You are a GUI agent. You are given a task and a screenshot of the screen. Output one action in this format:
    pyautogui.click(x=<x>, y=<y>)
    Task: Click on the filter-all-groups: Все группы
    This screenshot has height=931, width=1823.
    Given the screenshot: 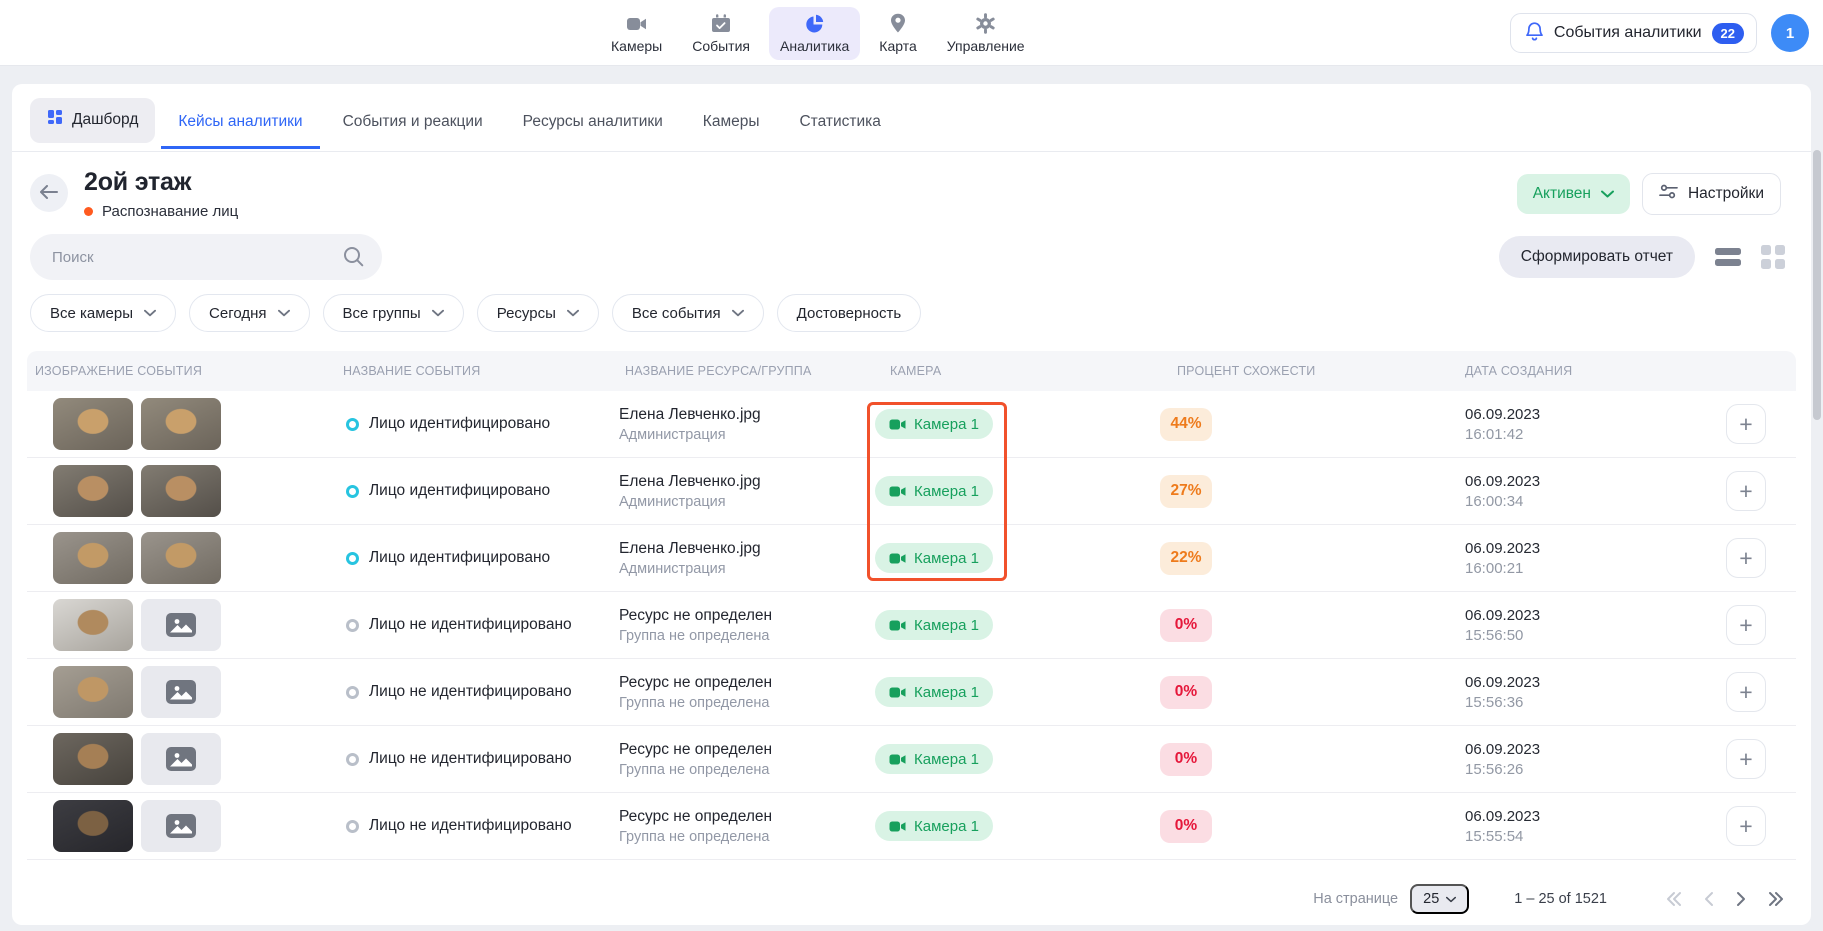 What is the action you would take?
    pyautogui.click(x=393, y=313)
    